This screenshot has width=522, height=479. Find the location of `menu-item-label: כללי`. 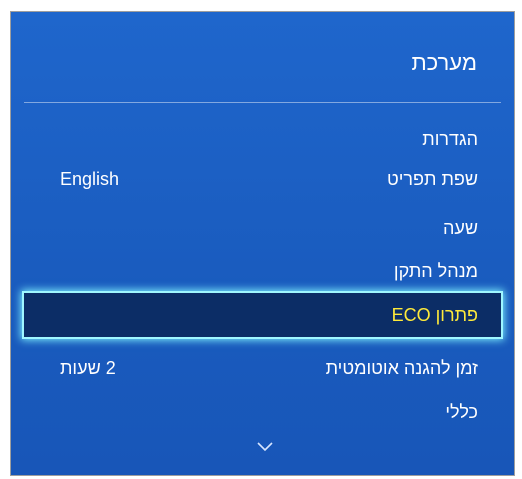

menu-item-label: כללי is located at coordinates (461, 411).